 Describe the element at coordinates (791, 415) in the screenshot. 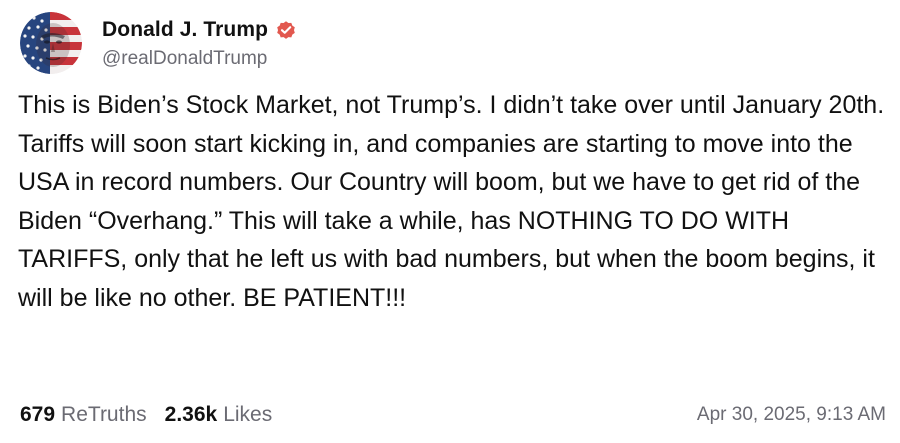

I see `post-timestamp: Apr 30, 2025, 9:13 AM` at that location.